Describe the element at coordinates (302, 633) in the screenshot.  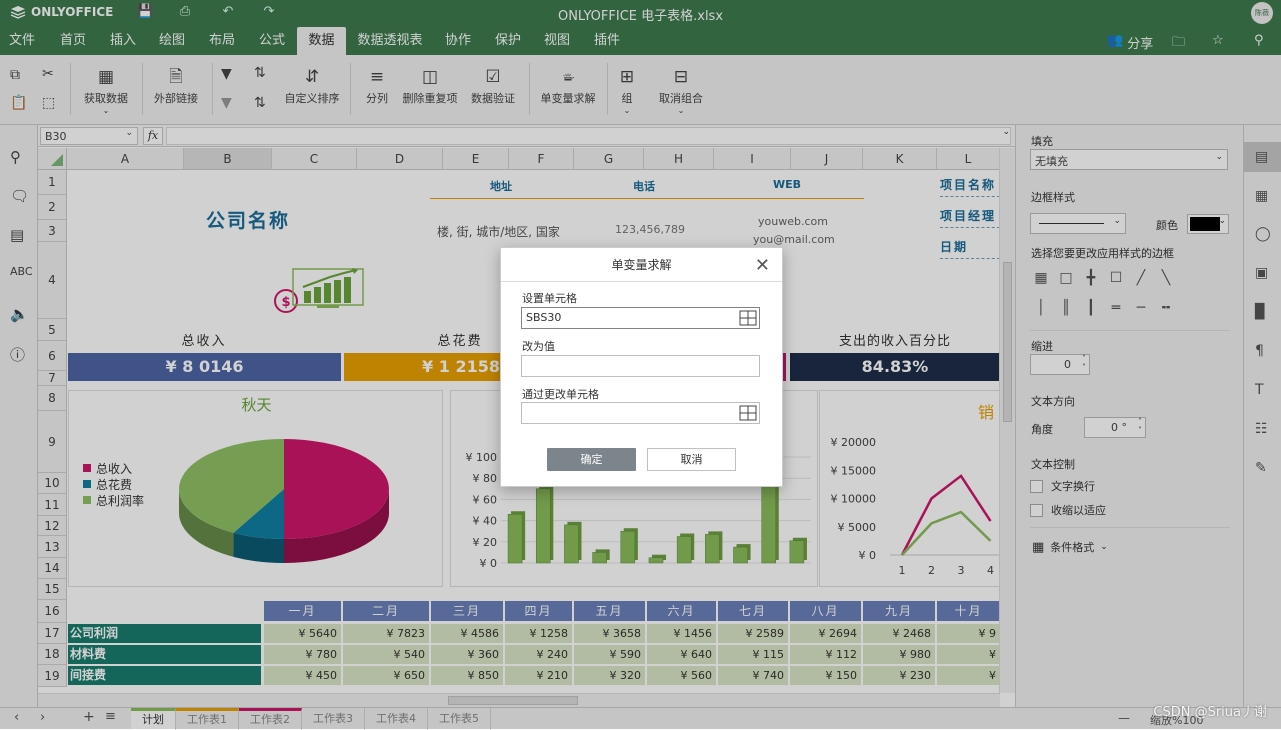
I see `table-cell: ¥ 5640` at that location.